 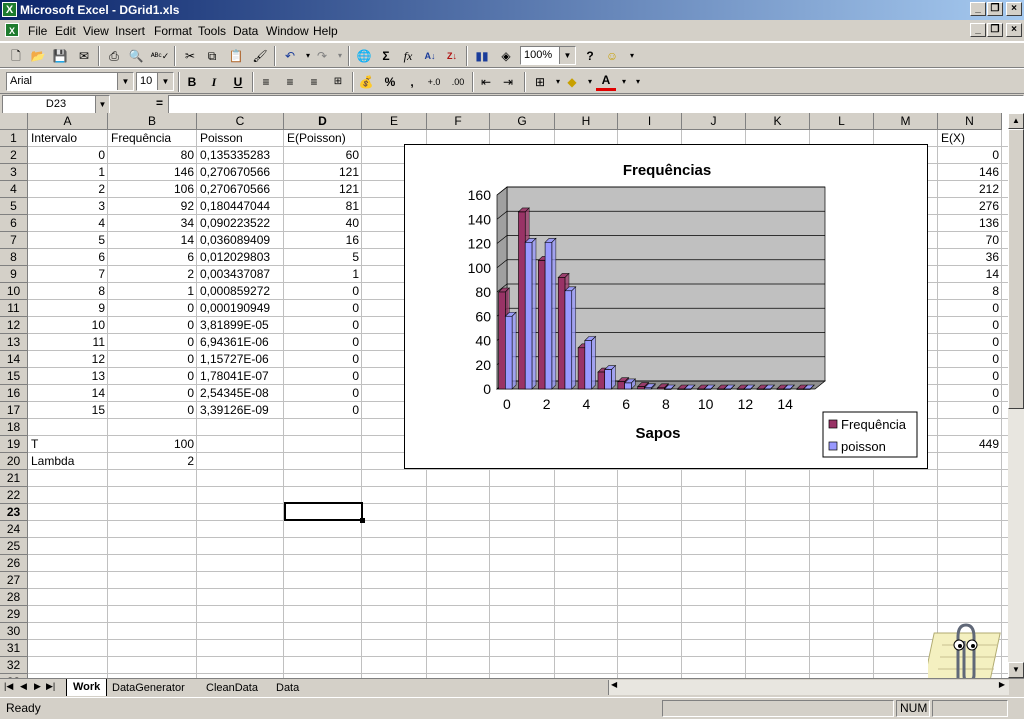 I want to click on cell-b13: 0, so click(x=152, y=342).